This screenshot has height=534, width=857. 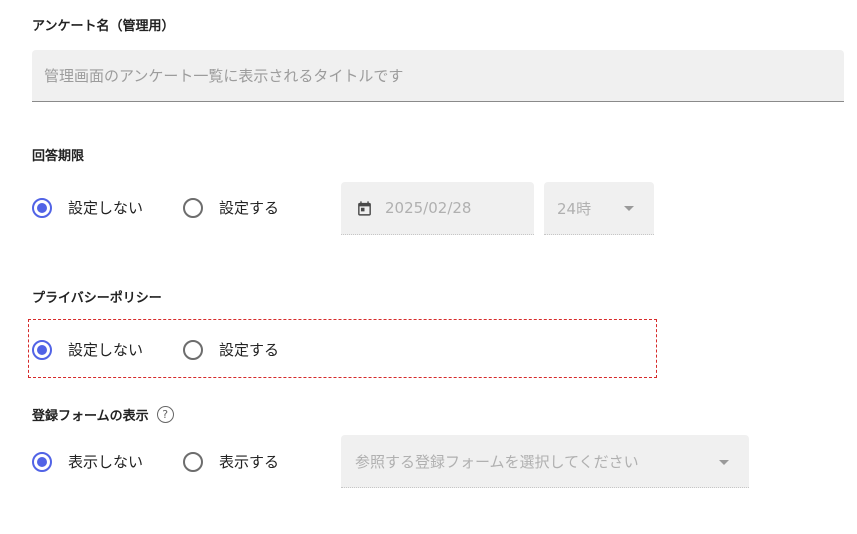 What do you see at coordinates (364, 208) in the screenshot?
I see `calendar-icon` at bounding box center [364, 208].